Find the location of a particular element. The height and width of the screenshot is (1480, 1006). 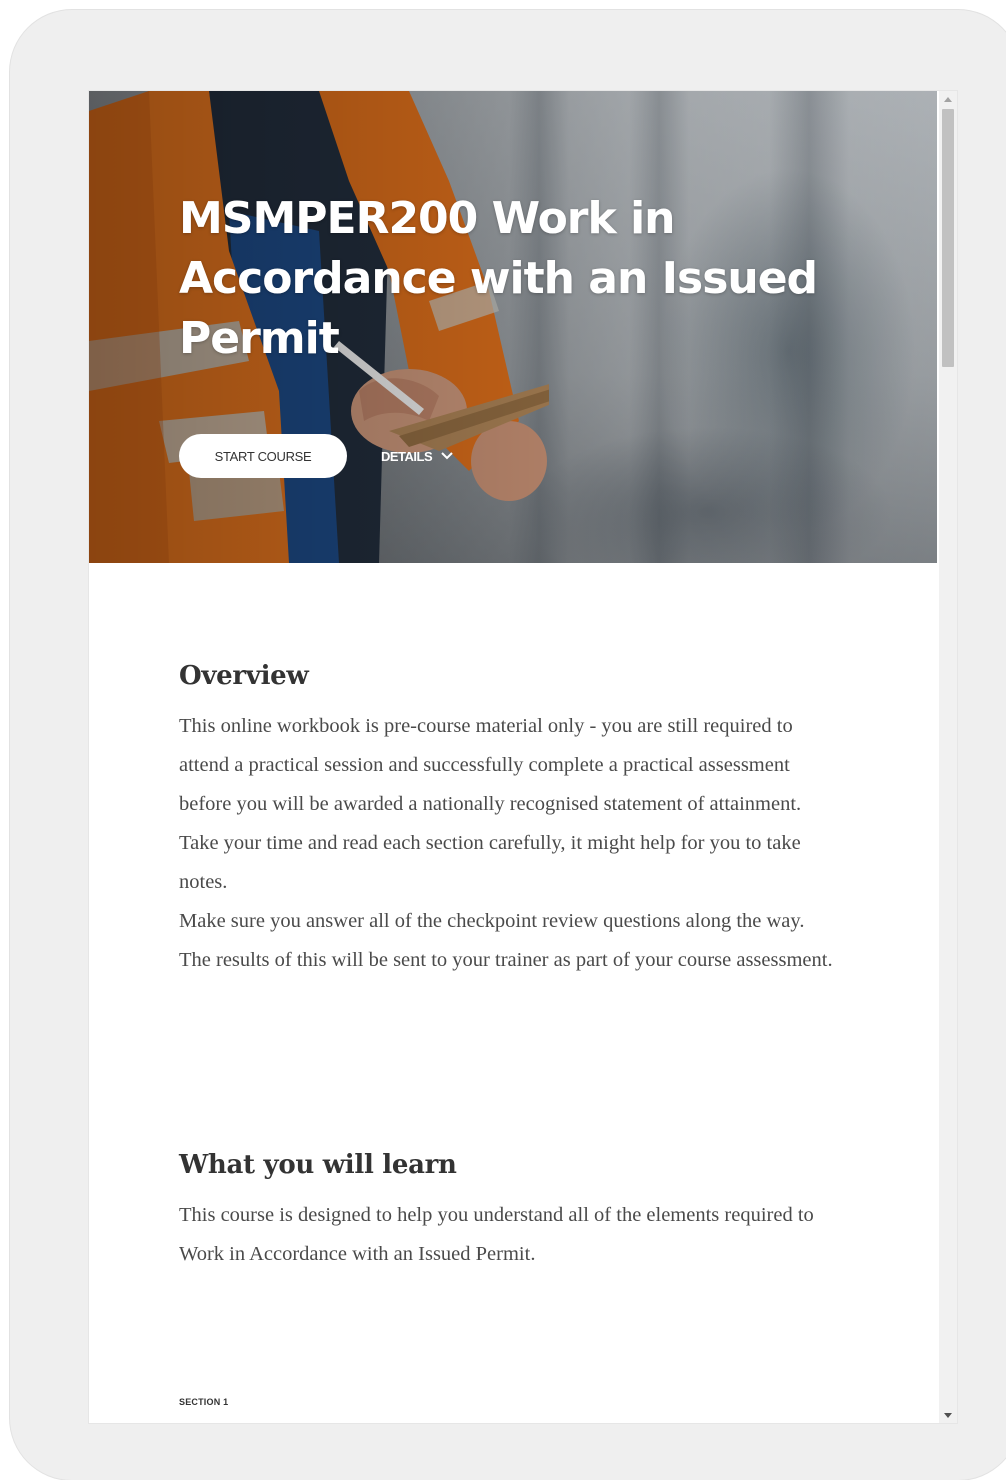

scroll-up-button is located at coordinates (948, 99).